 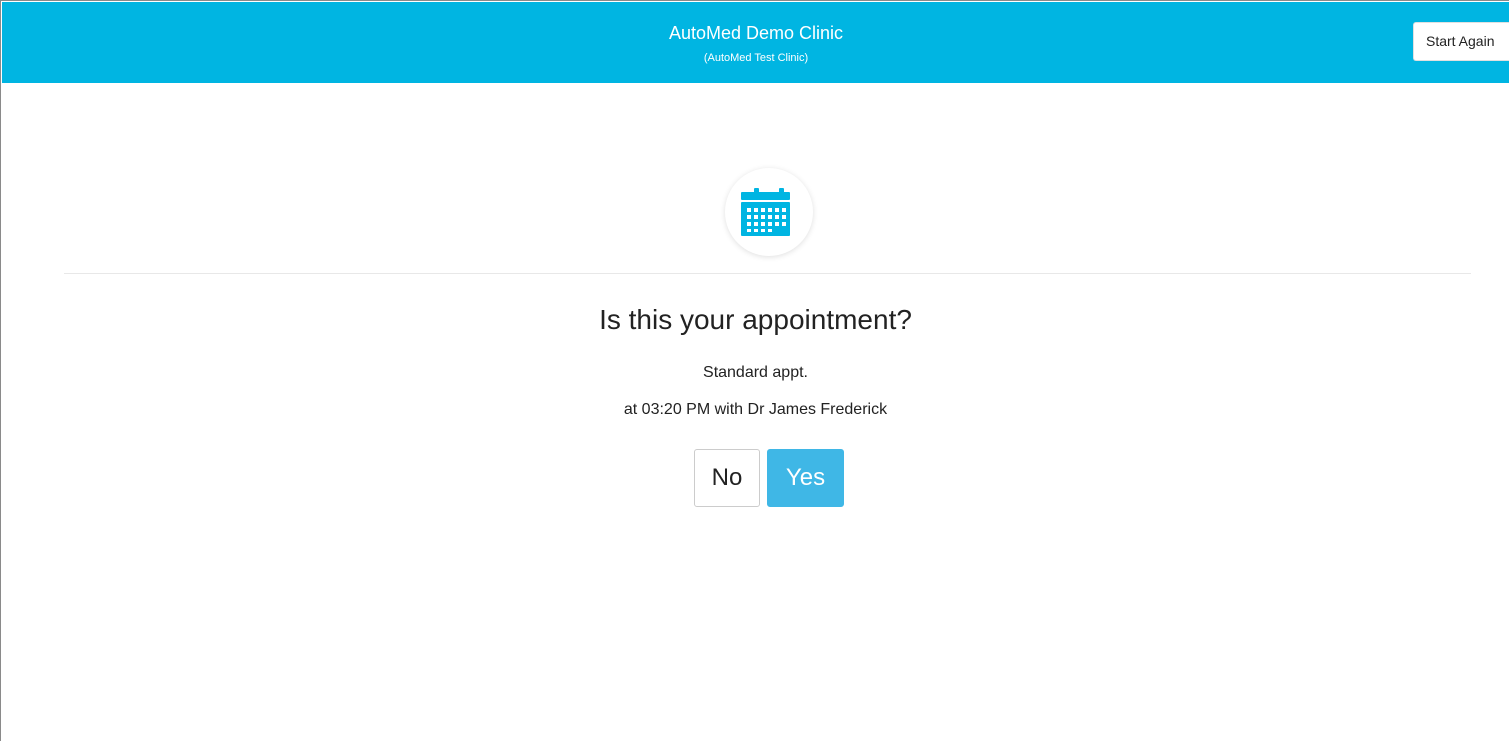 I want to click on section-divider, so click(x=767, y=273).